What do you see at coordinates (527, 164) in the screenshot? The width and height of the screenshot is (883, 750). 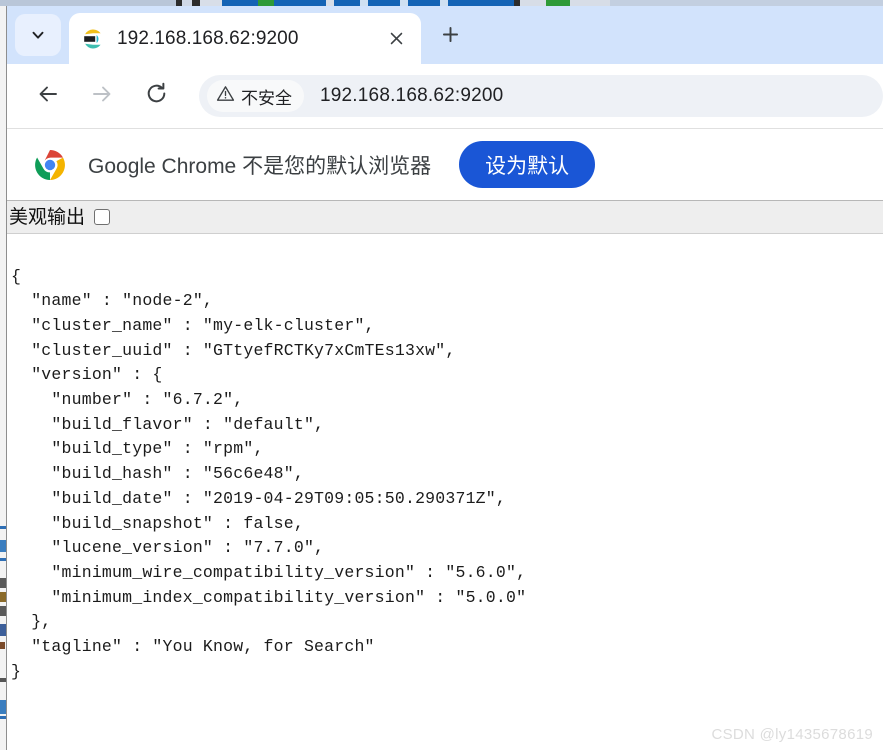 I see `set-default-button: 设为默认` at bounding box center [527, 164].